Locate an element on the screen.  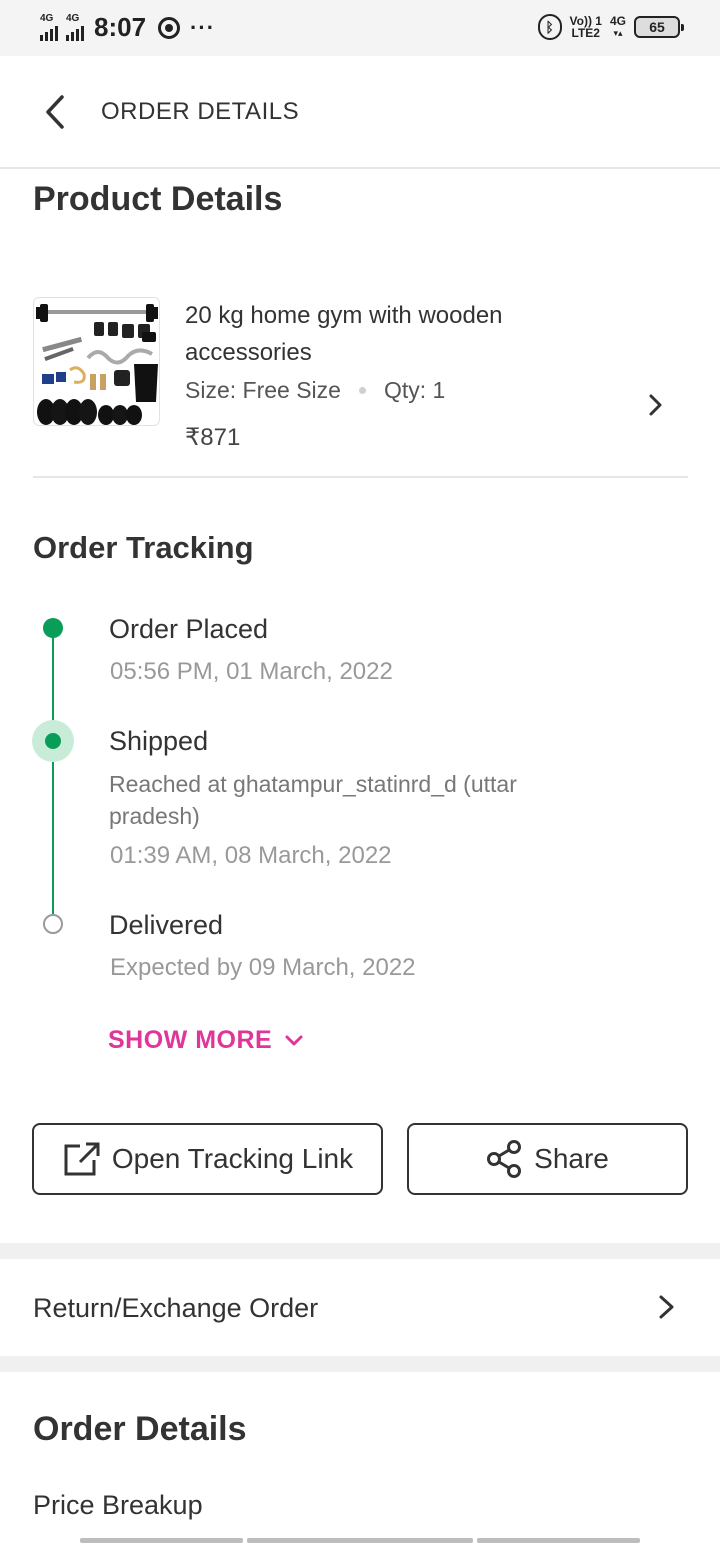
signal-icon: 4G is located at coordinates (49, 27).